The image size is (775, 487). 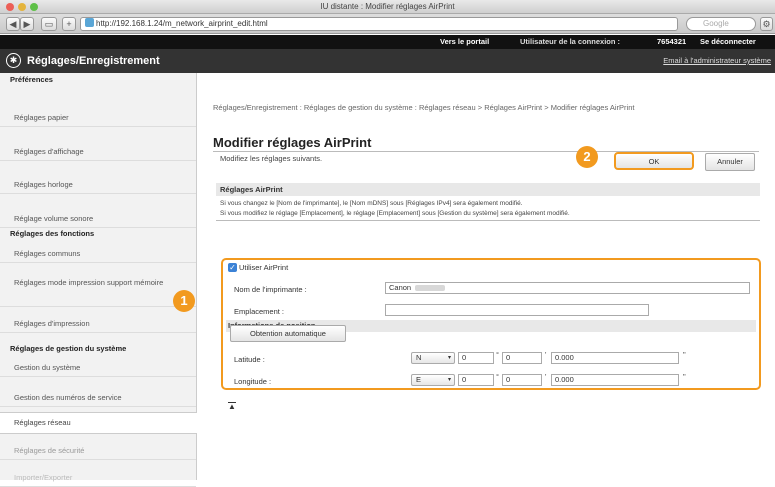 What do you see at coordinates (476, 380) in the screenshot?
I see `longitude-degrees-input: 0` at bounding box center [476, 380].